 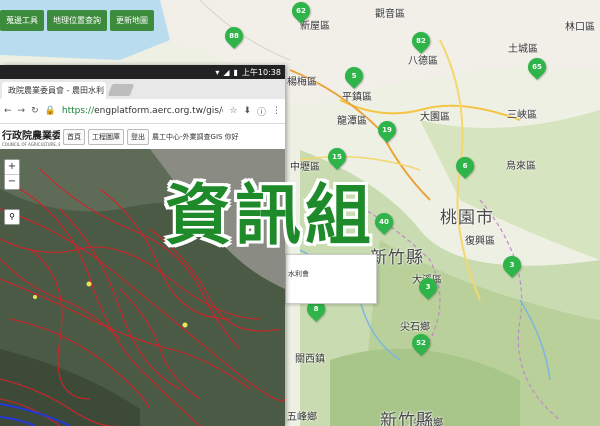 What do you see at coordinates (298, 274) in the screenshot?
I see `popup-text: 水利會` at bounding box center [298, 274].